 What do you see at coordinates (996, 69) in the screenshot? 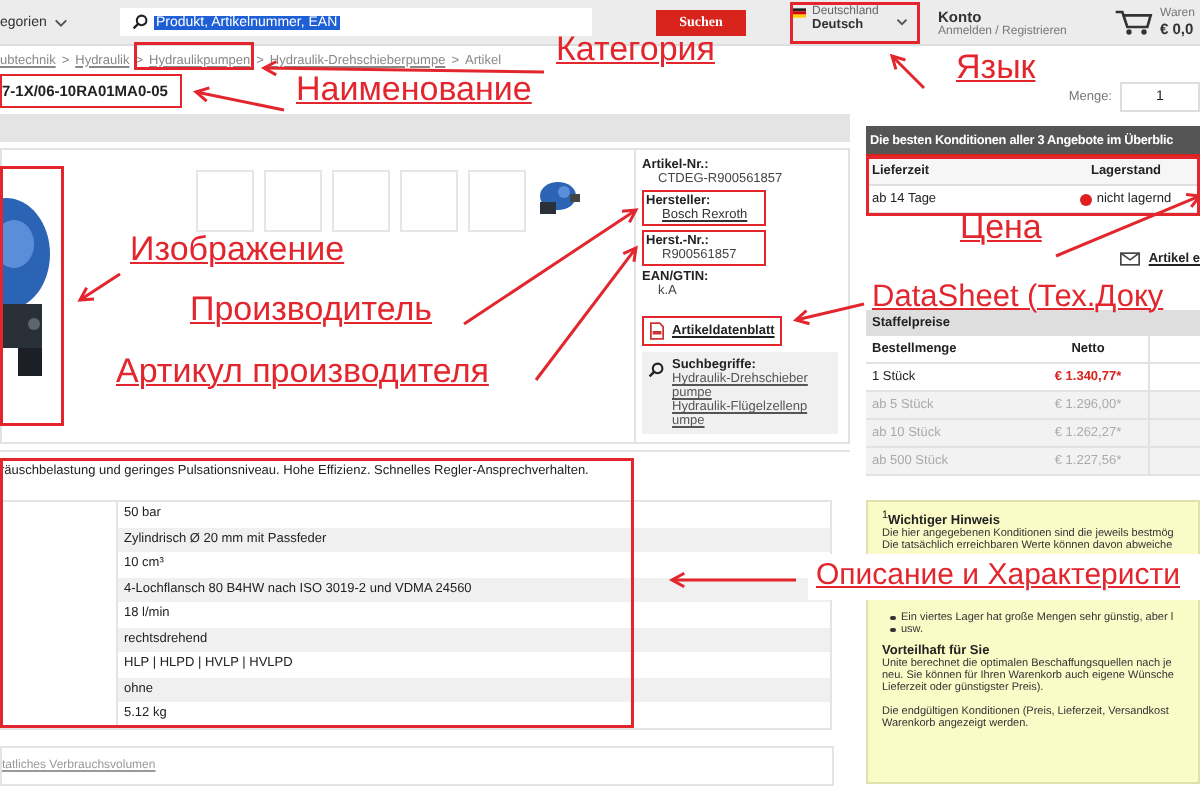
I see `annotation-label: Язык` at bounding box center [996, 69].